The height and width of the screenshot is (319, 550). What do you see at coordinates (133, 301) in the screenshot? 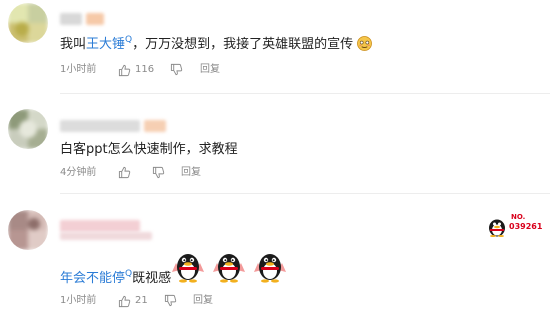
I see `like-button: 21` at bounding box center [133, 301].